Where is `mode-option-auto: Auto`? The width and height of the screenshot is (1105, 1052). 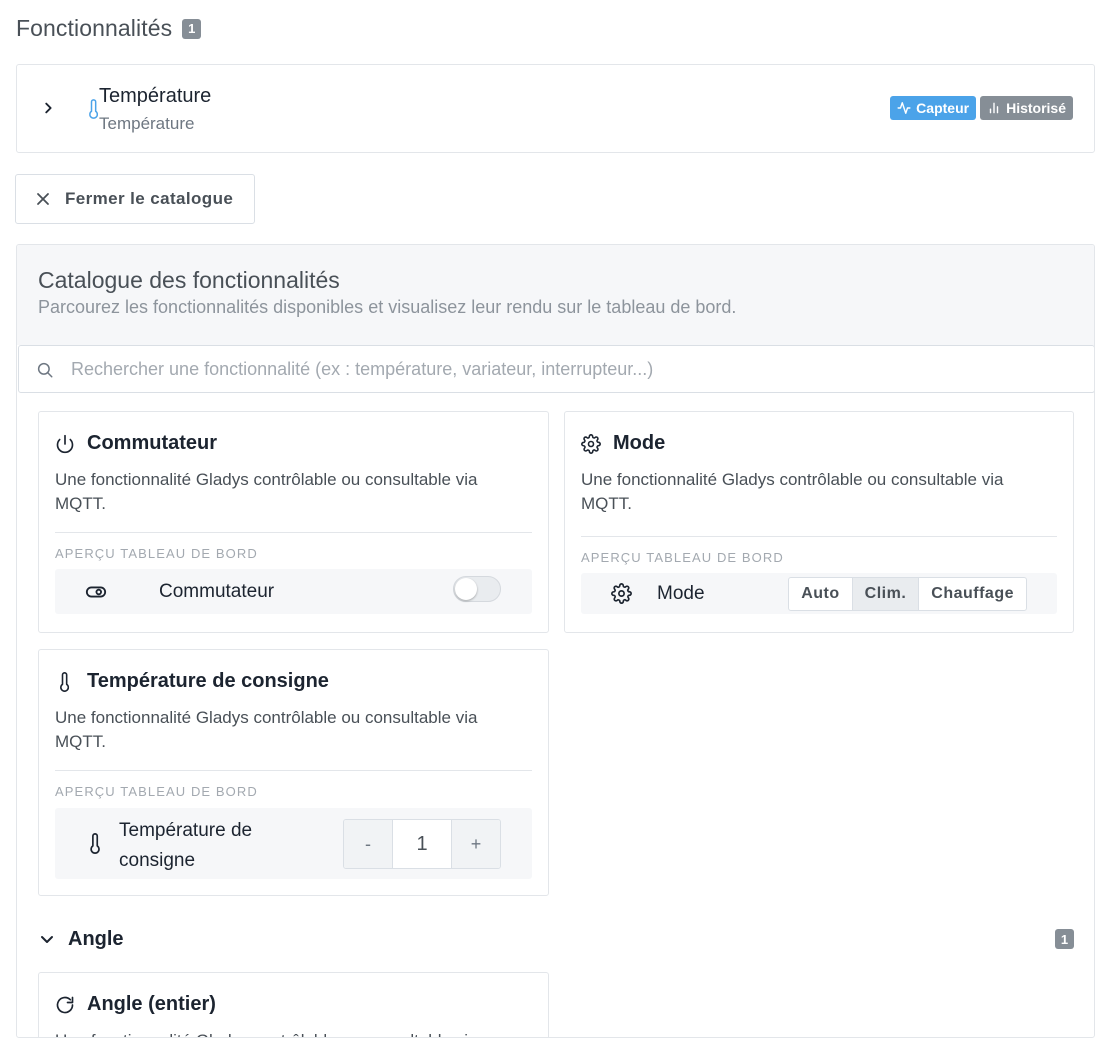
mode-option-auto: Auto is located at coordinates (821, 594).